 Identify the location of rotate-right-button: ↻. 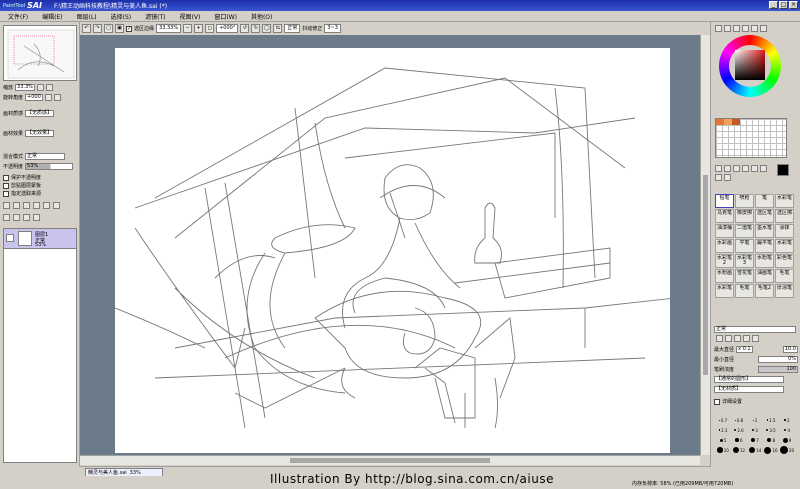
(256, 28).